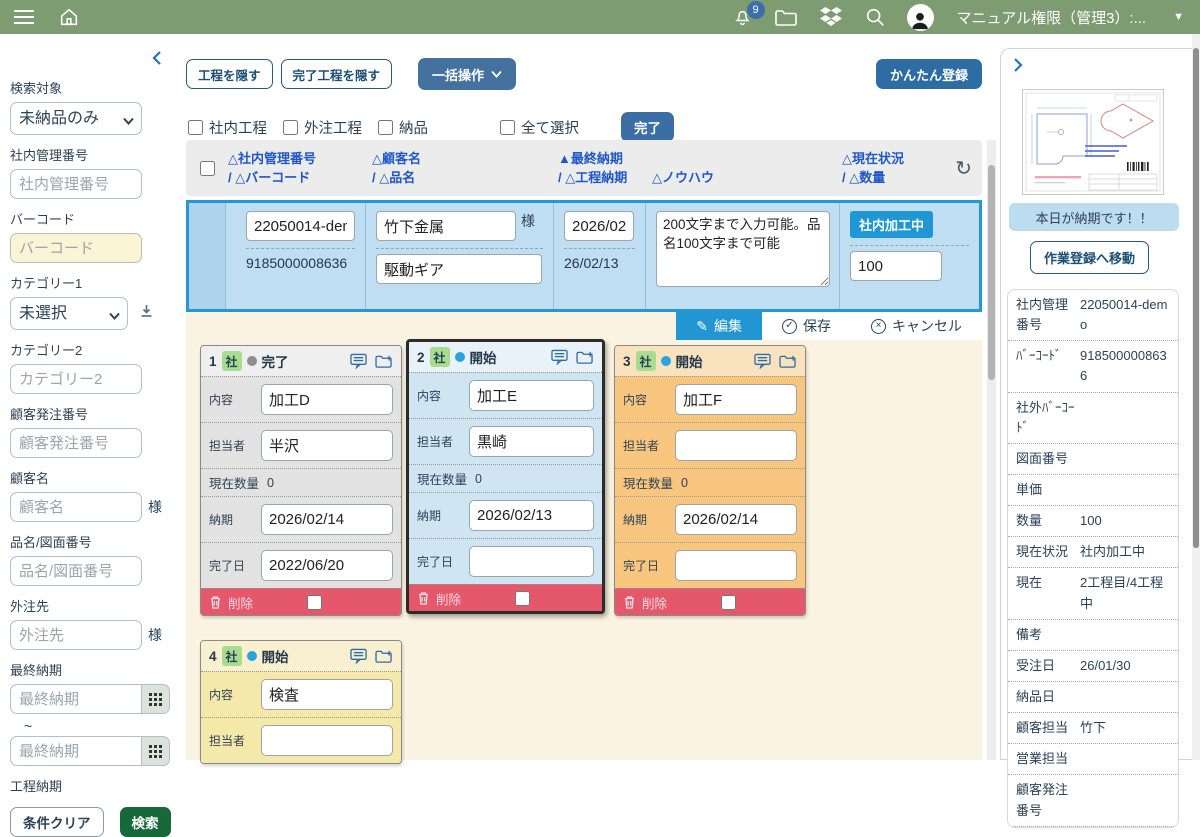 The image size is (1200, 837). What do you see at coordinates (1090, 257) in the screenshot?
I see `move-to-work-register-button: 作業登録へ移動` at bounding box center [1090, 257].